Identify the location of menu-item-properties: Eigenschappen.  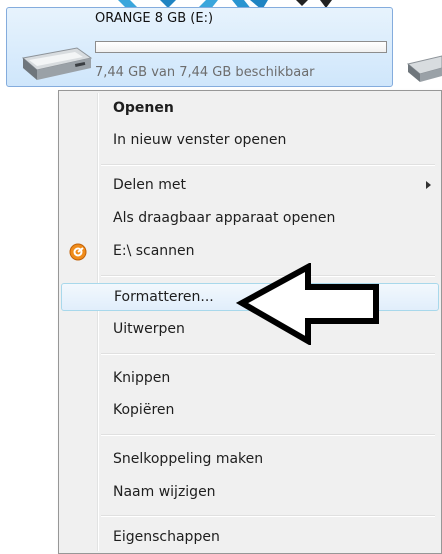
(250, 538).